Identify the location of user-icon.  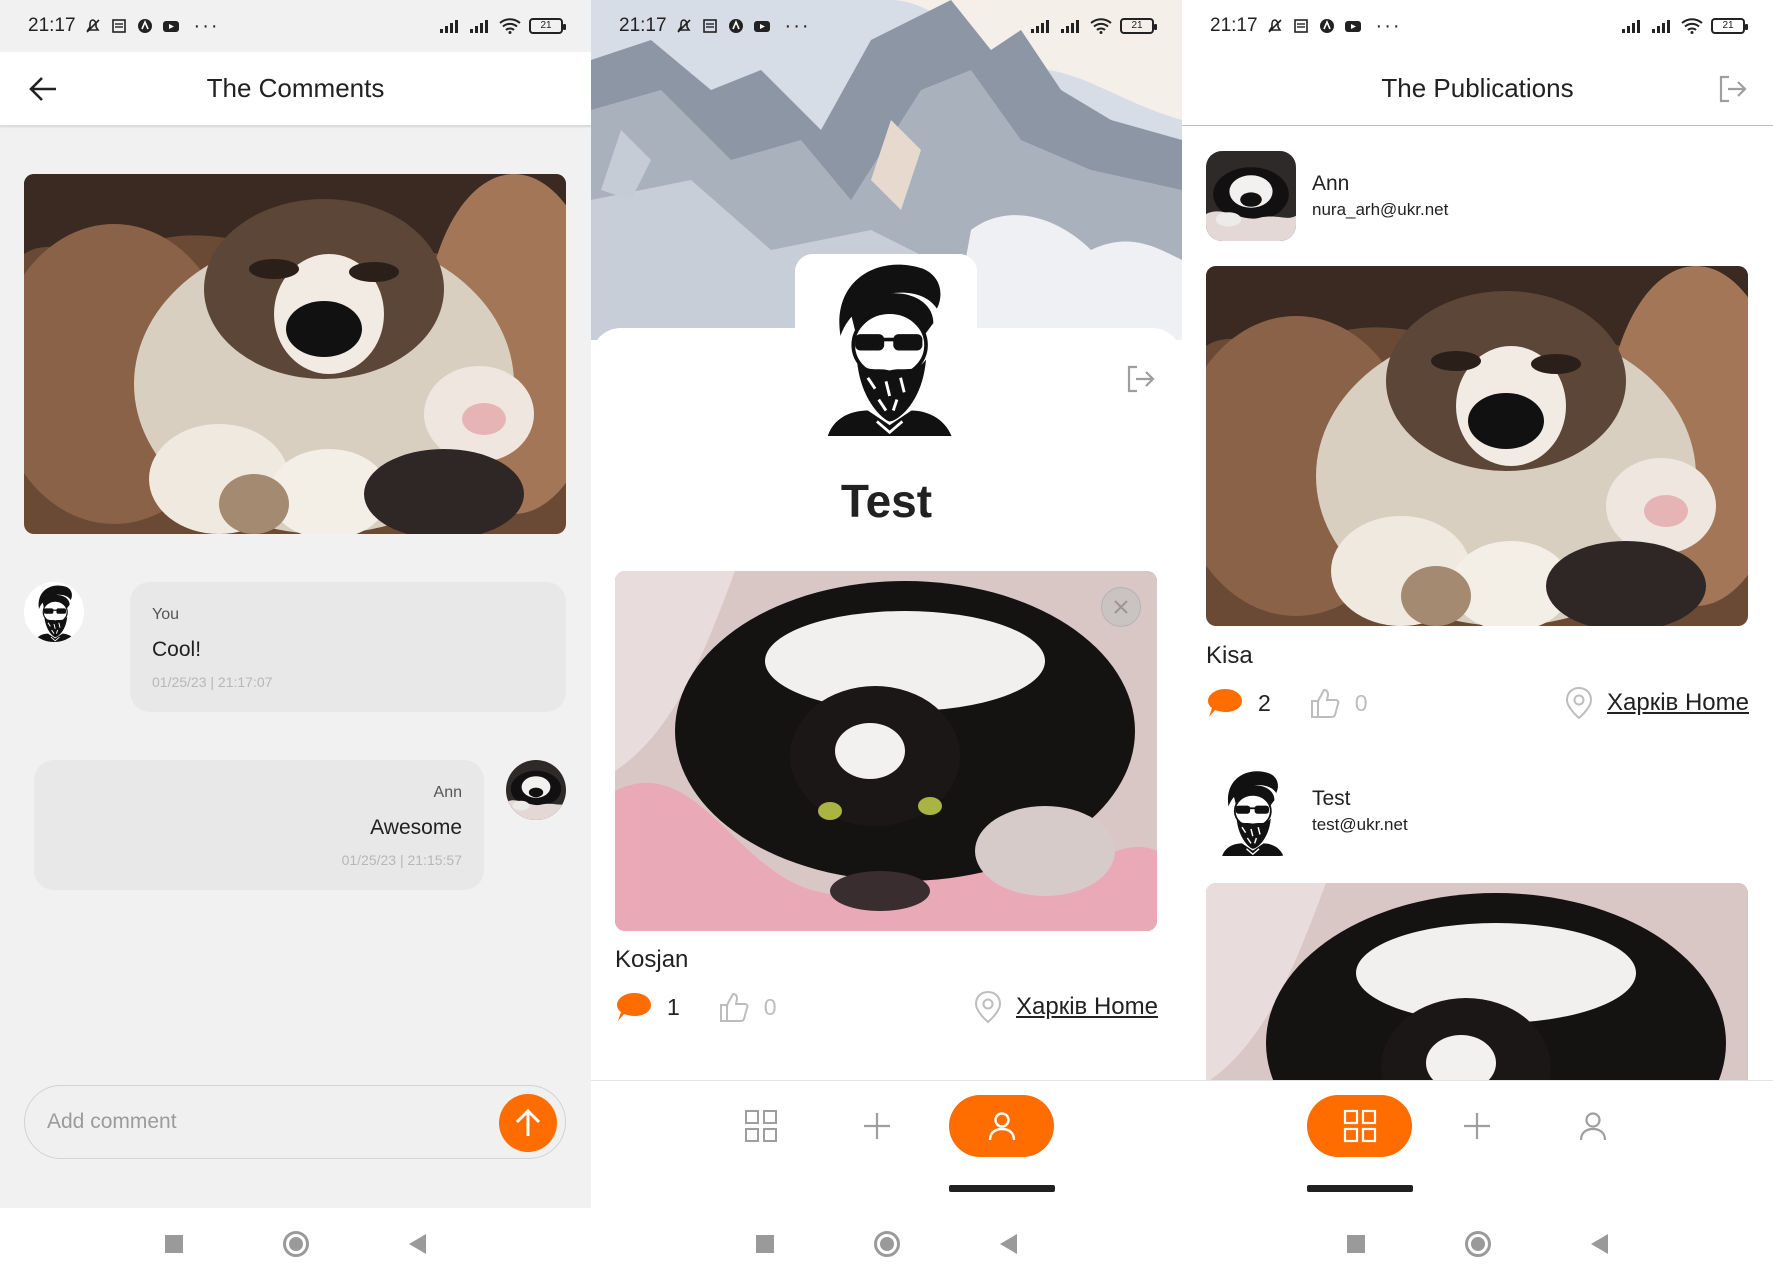
(1001, 1126).